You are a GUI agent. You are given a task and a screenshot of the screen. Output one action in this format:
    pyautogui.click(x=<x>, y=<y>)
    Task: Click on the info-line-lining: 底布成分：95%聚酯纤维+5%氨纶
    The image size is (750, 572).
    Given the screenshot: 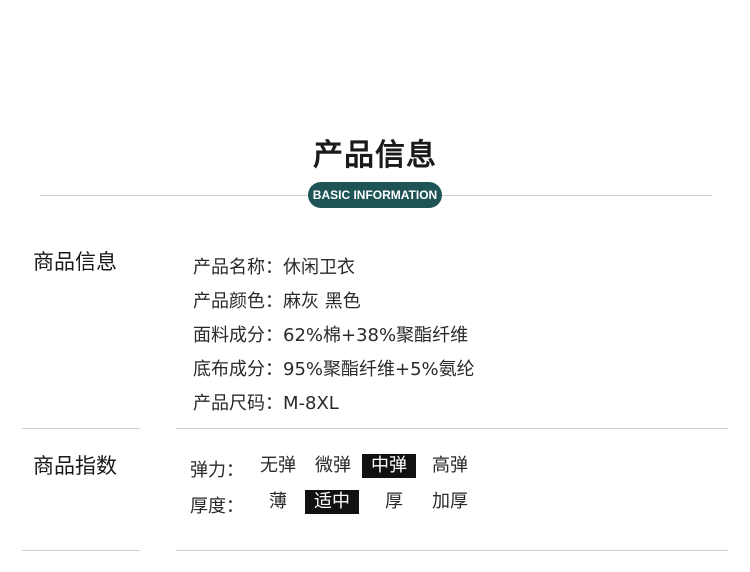 What is the action you would take?
    pyautogui.click(x=334, y=369)
    